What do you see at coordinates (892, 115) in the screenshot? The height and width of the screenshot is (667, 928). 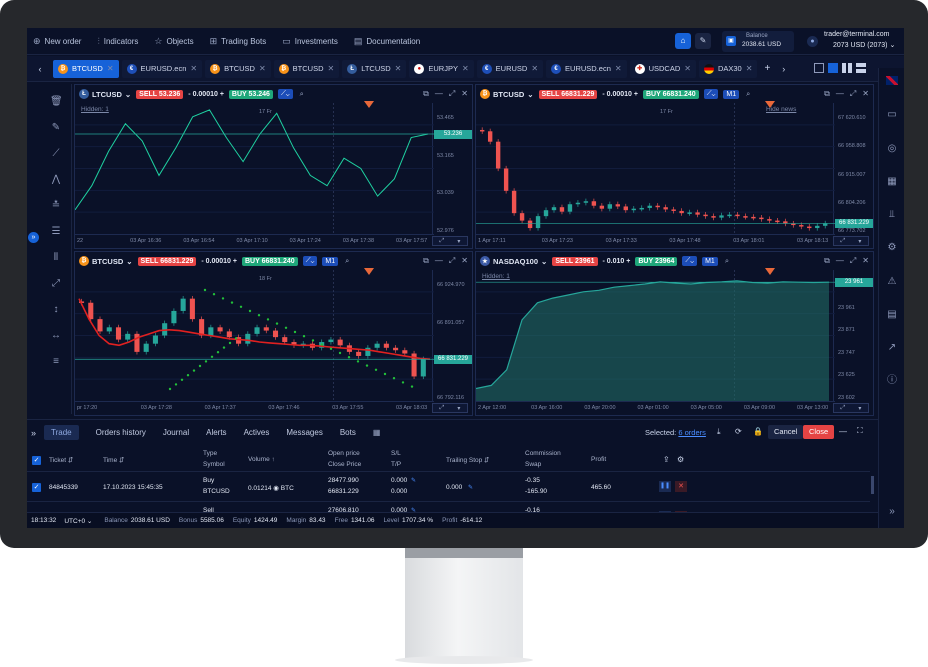 I see `monitor-icon: ▭` at bounding box center [892, 115].